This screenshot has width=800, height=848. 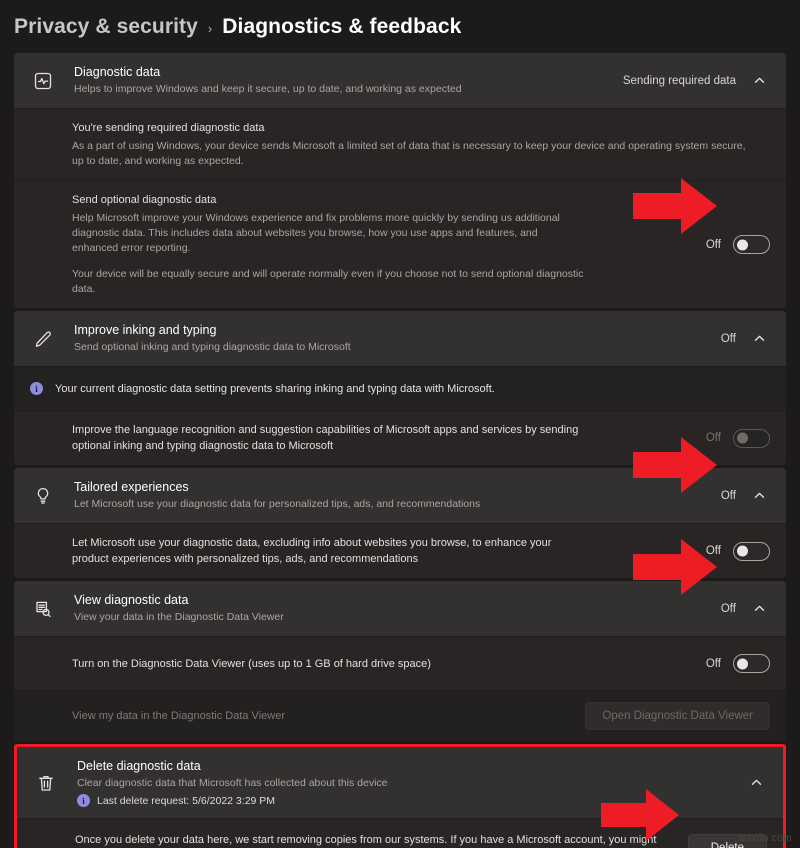 What do you see at coordinates (43, 609) in the screenshot?
I see `document-search-icon` at bounding box center [43, 609].